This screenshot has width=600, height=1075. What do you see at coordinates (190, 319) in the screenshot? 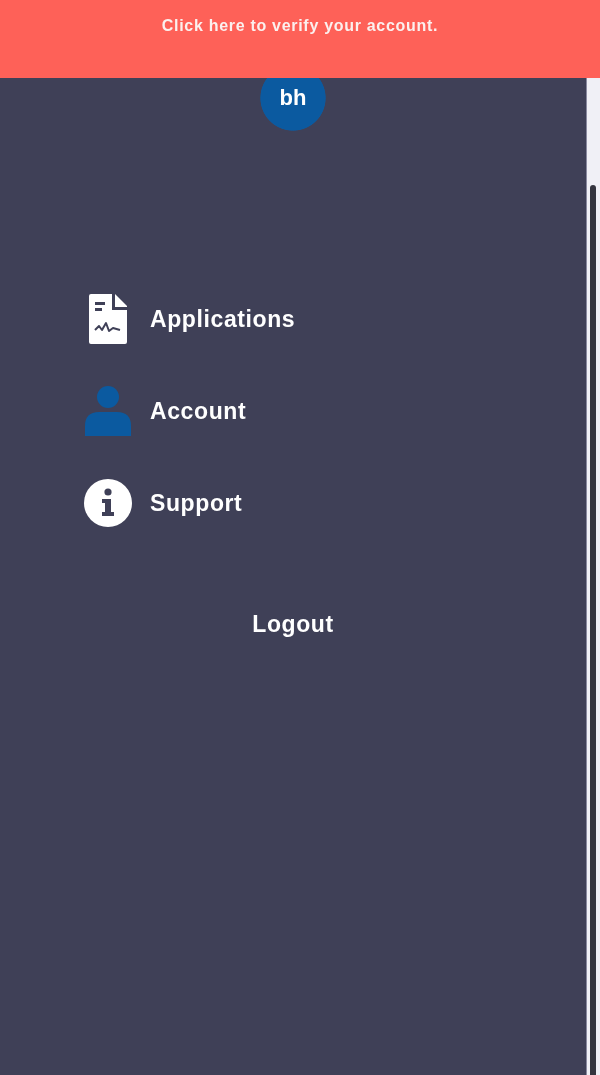
I see `menu-item: Applications` at bounding box center [190, 319].